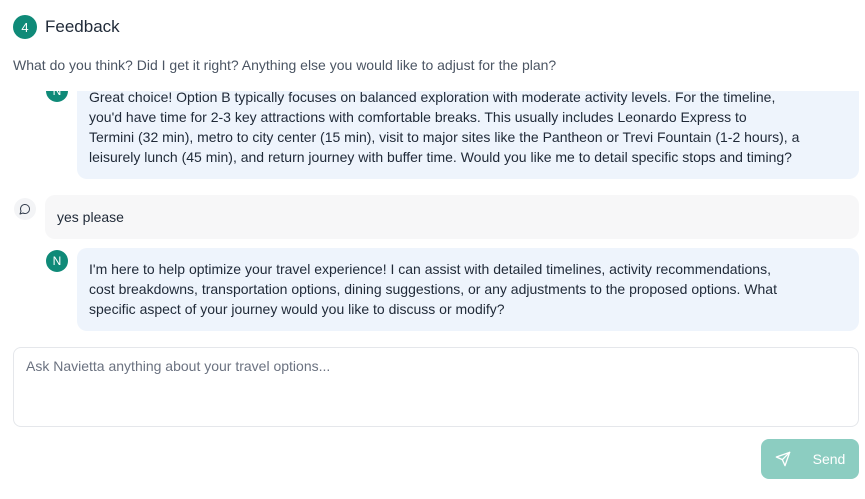  What do you see at coordinates (810, 459) in the screenshot?
I see `send-button: Send` at bounding box center [810, 459].